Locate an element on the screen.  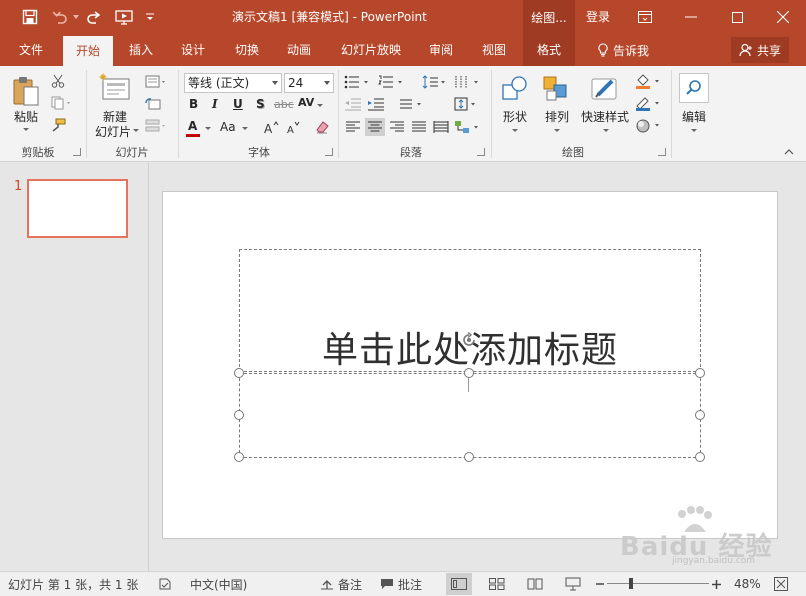
shapes-label: 形状 is located at coordinates (515, 116).